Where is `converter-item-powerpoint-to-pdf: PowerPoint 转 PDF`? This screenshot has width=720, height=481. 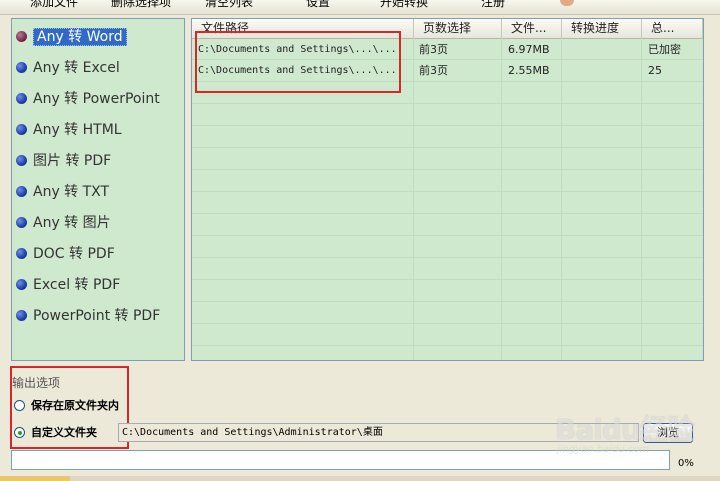
converter-item-powerpoint-to-pdf: PowerPoint 转 PDF is located at coordinates (88, 316).